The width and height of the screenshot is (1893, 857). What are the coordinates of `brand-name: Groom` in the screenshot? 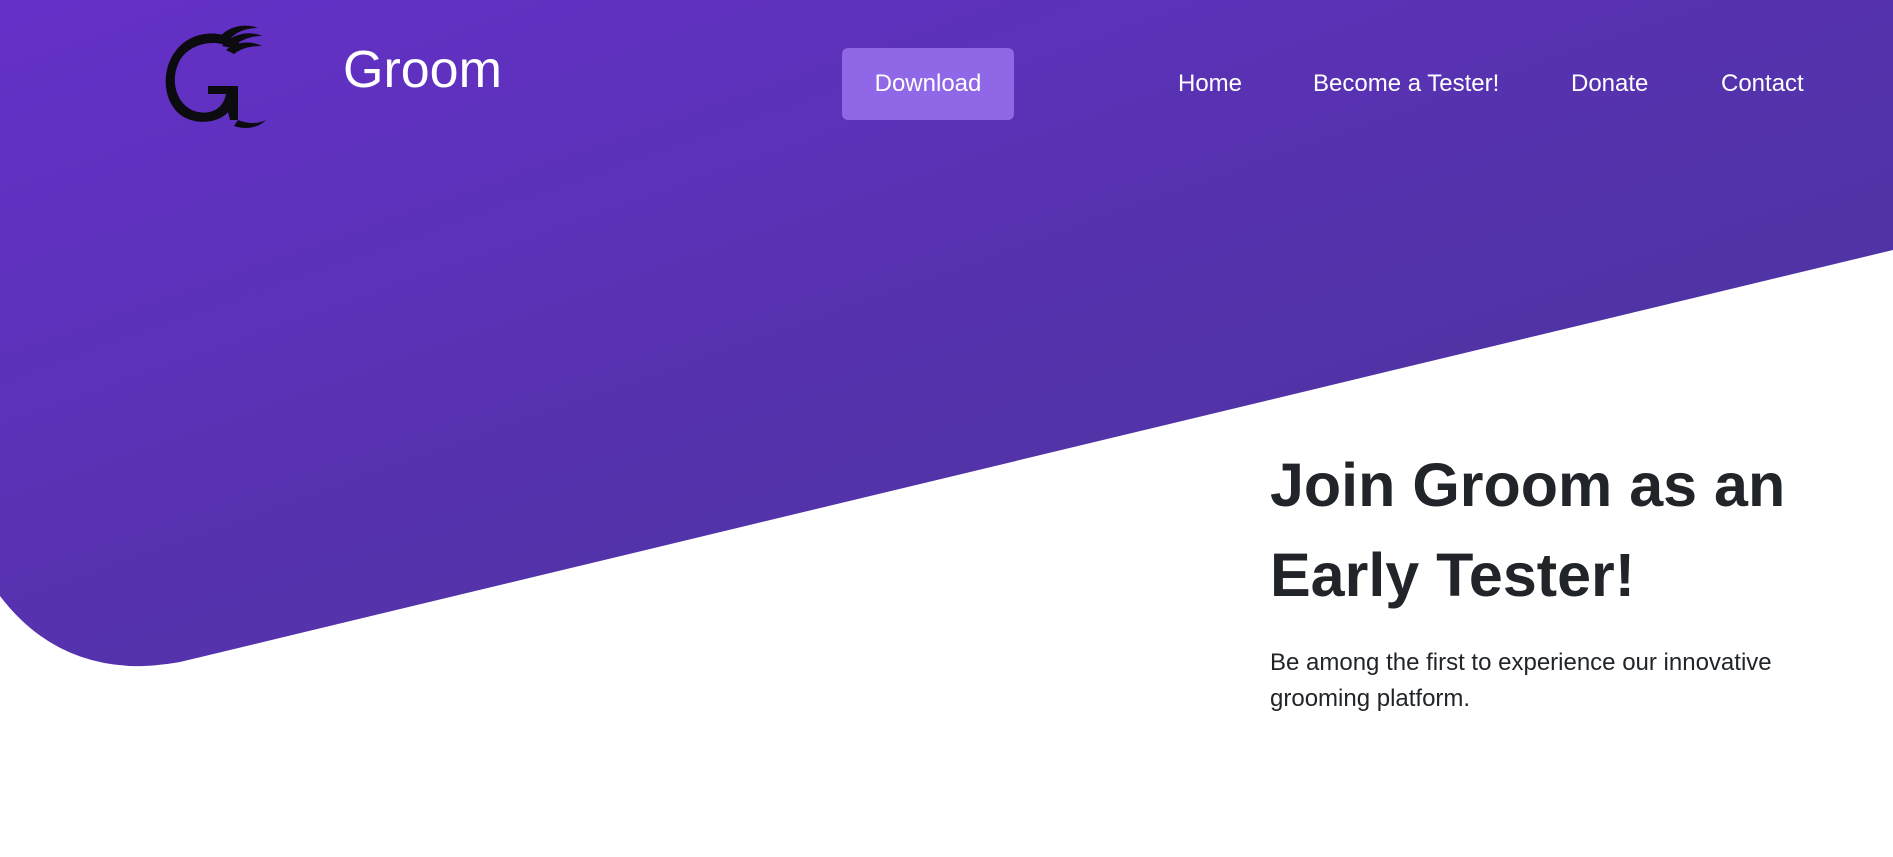 It's located at (422, 70).